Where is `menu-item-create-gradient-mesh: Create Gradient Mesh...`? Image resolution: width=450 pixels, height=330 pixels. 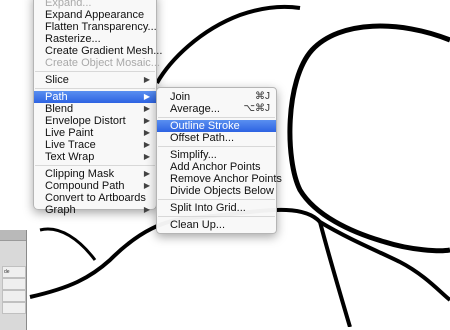
menu-item-create-gradient-mesh: Create Gradient Mesh... is located at coordinates (98, 51).